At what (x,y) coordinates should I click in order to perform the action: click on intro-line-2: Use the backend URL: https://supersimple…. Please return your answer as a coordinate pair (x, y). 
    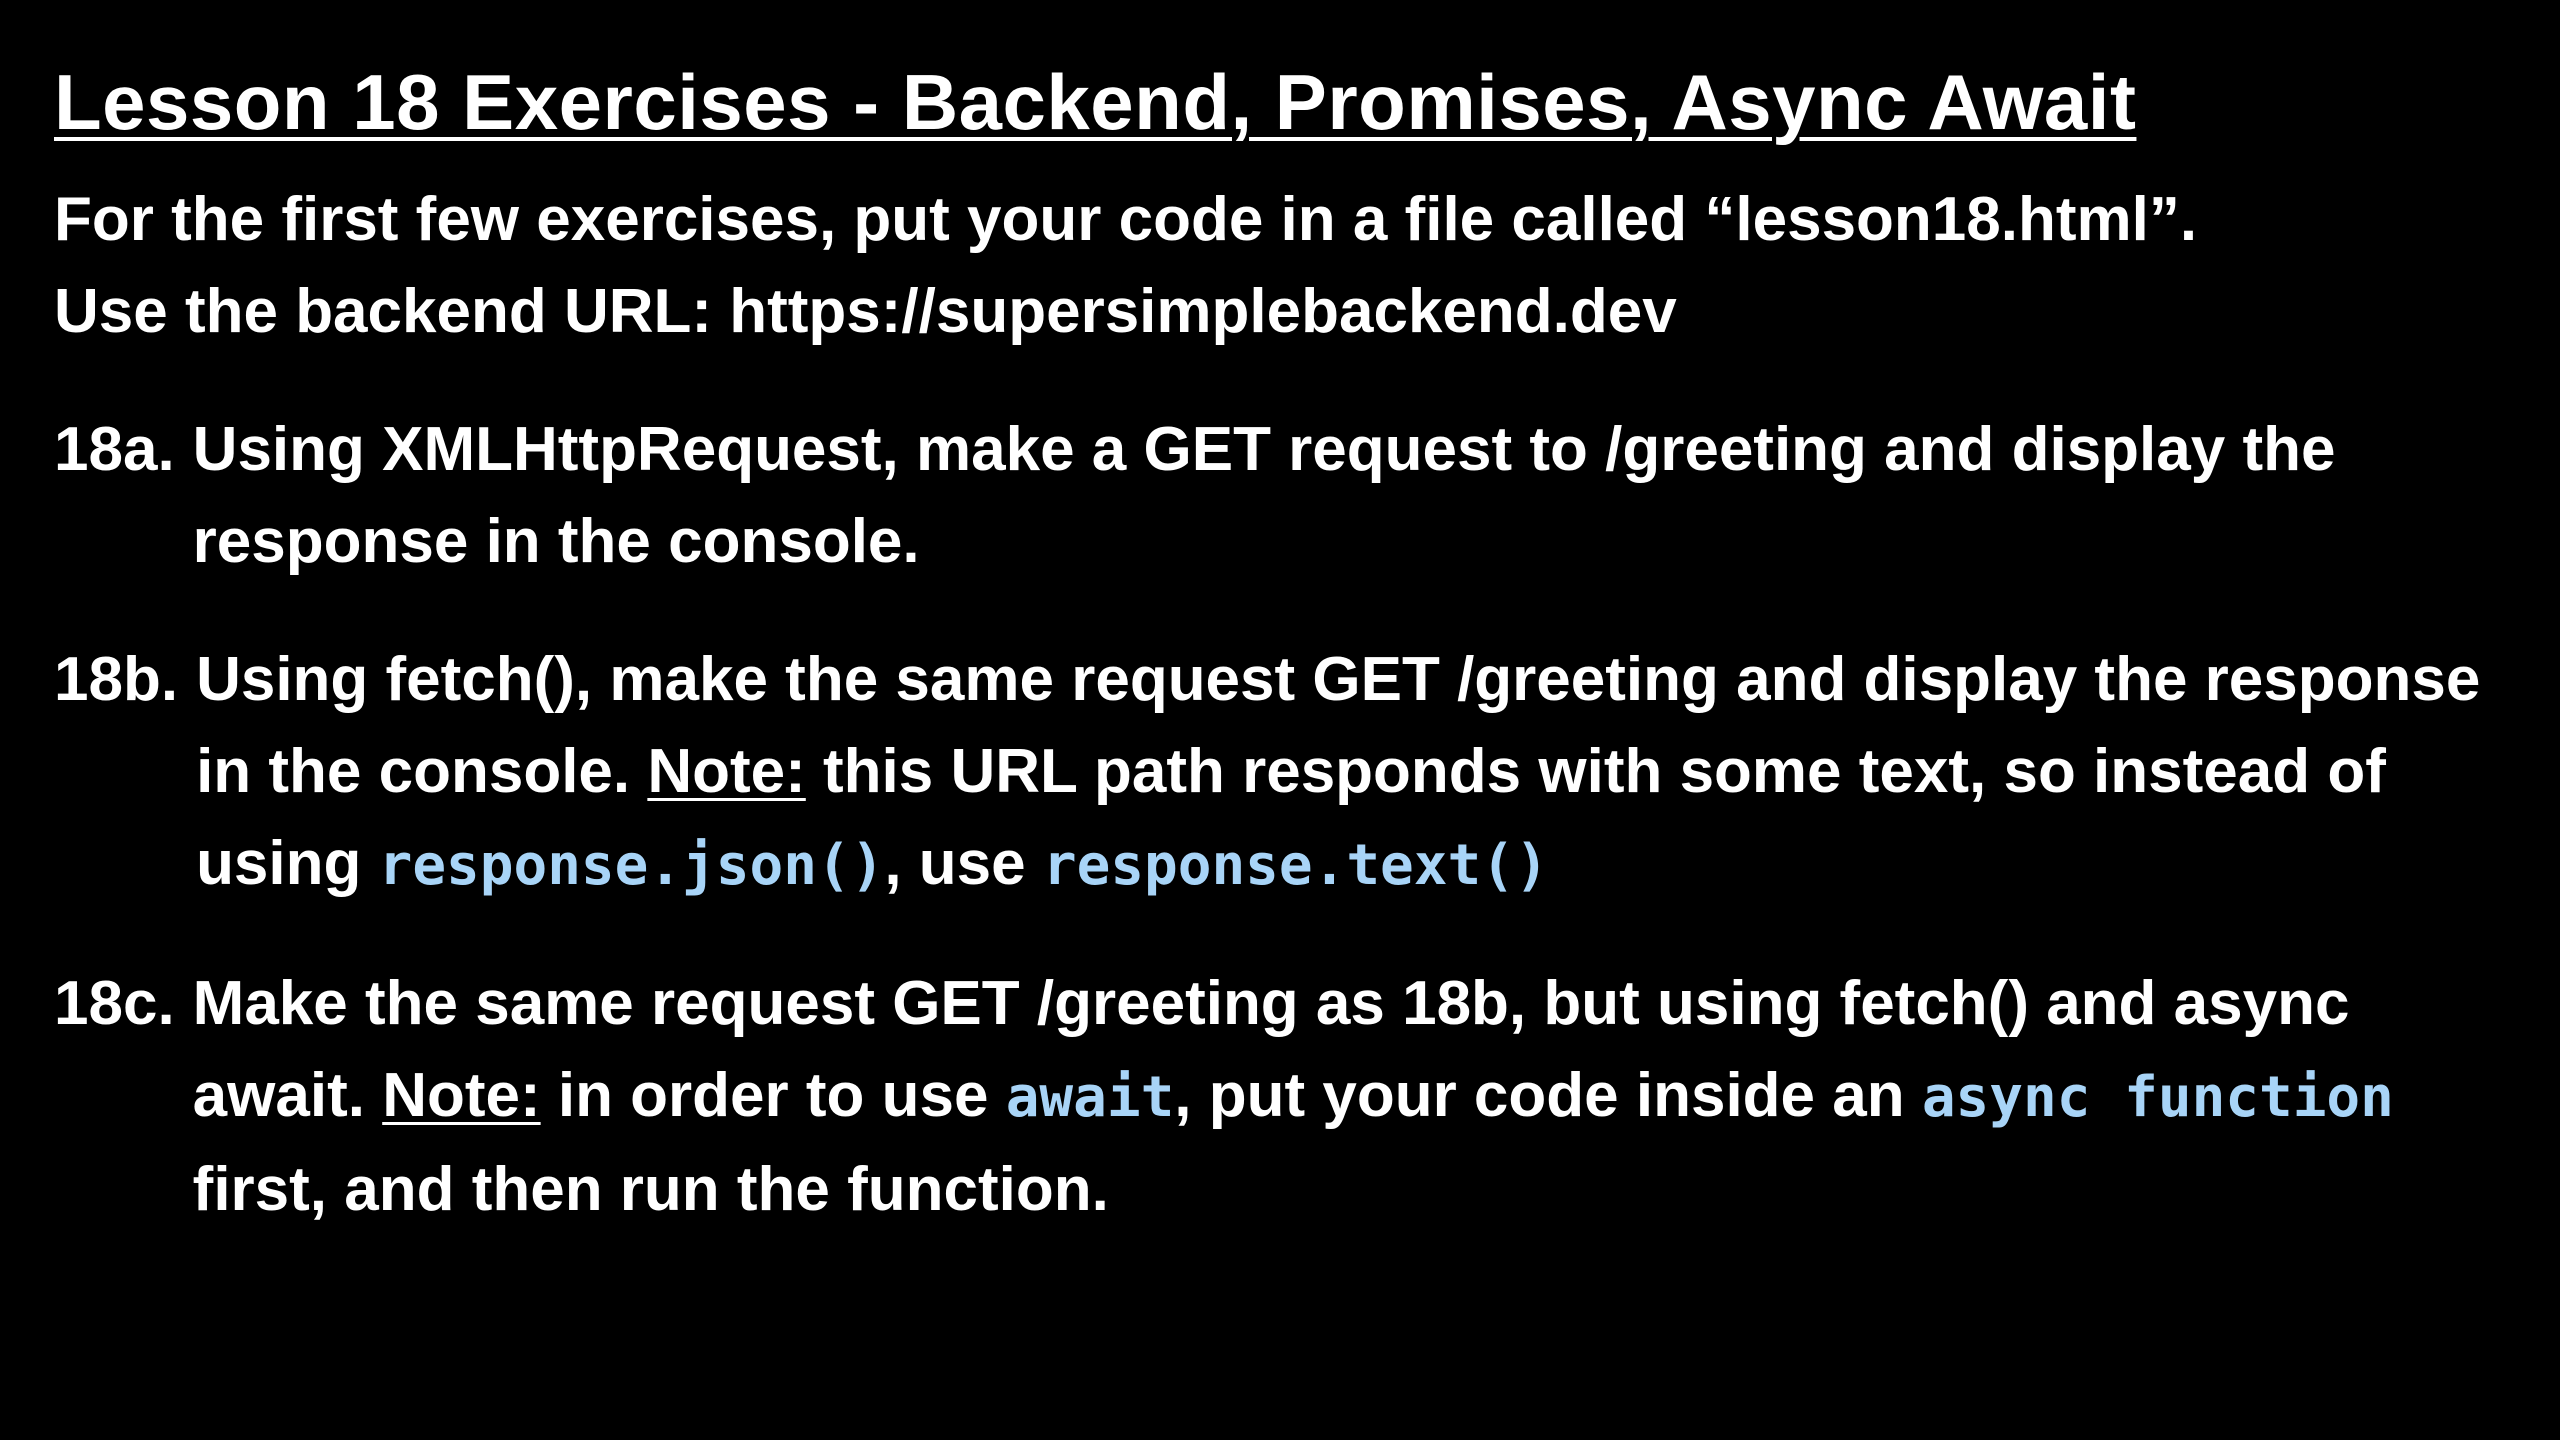
    Looking at the image, I should click on (865, 311).